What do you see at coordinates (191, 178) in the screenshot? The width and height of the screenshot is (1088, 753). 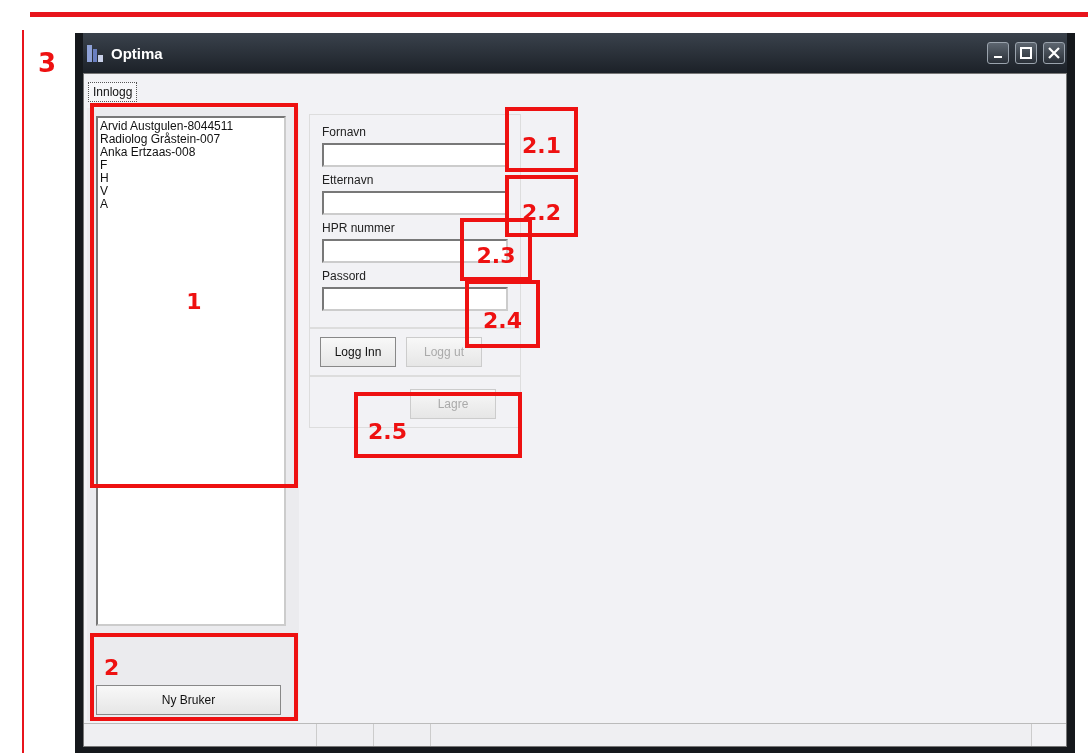 I see `user-list-item: H` at bounding box center [191, 178].